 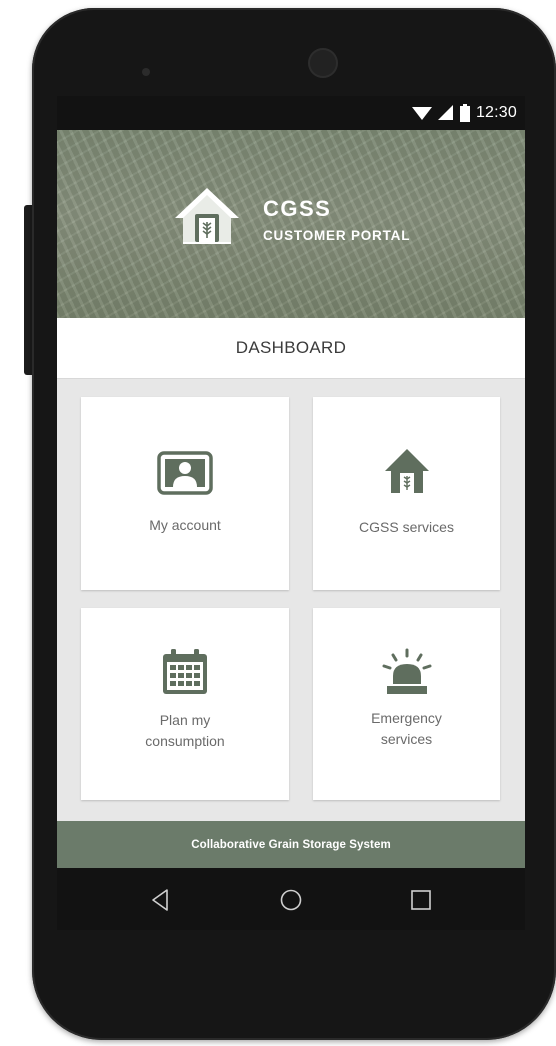 I want to click on plan-consumption-label-line2: consumption, so click(x=185, y=741).